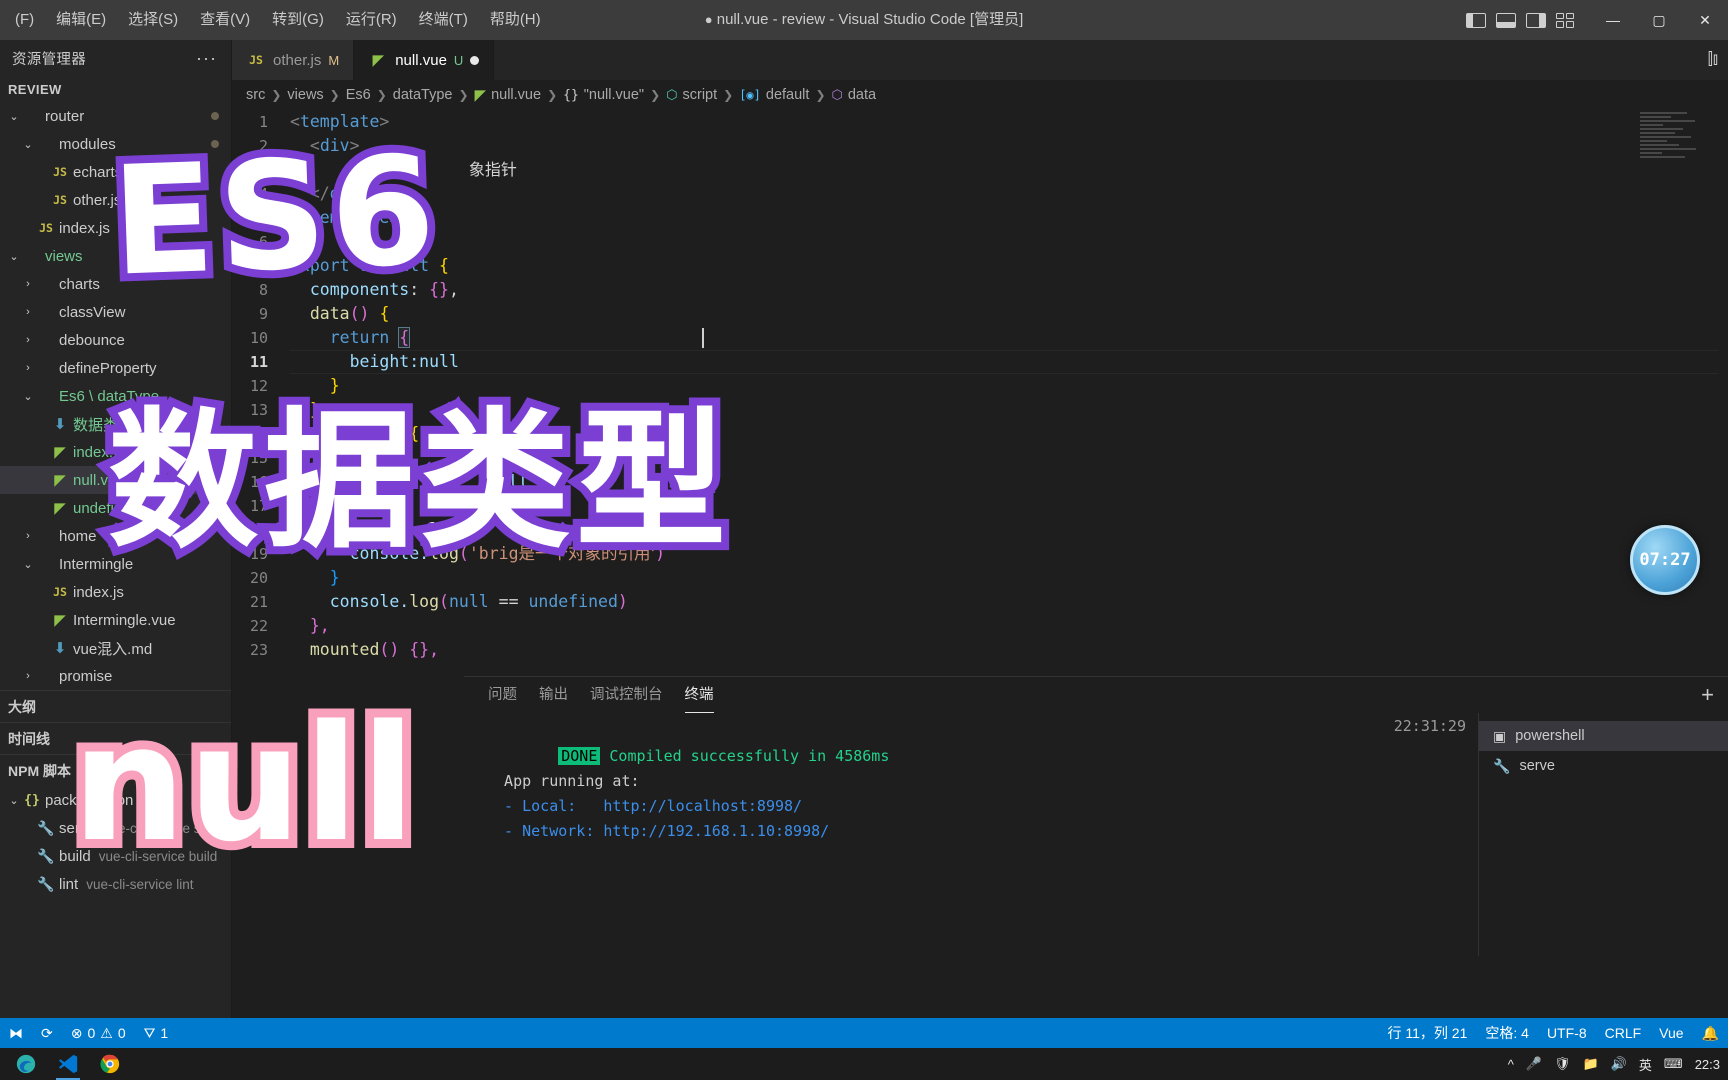 This screenshot has width=1728, height=1080. What do you see at coordinates (1591, 1064) in the screenshot?
I see `tray-files-icon: 📁` at bounding box center [1591, 1064].